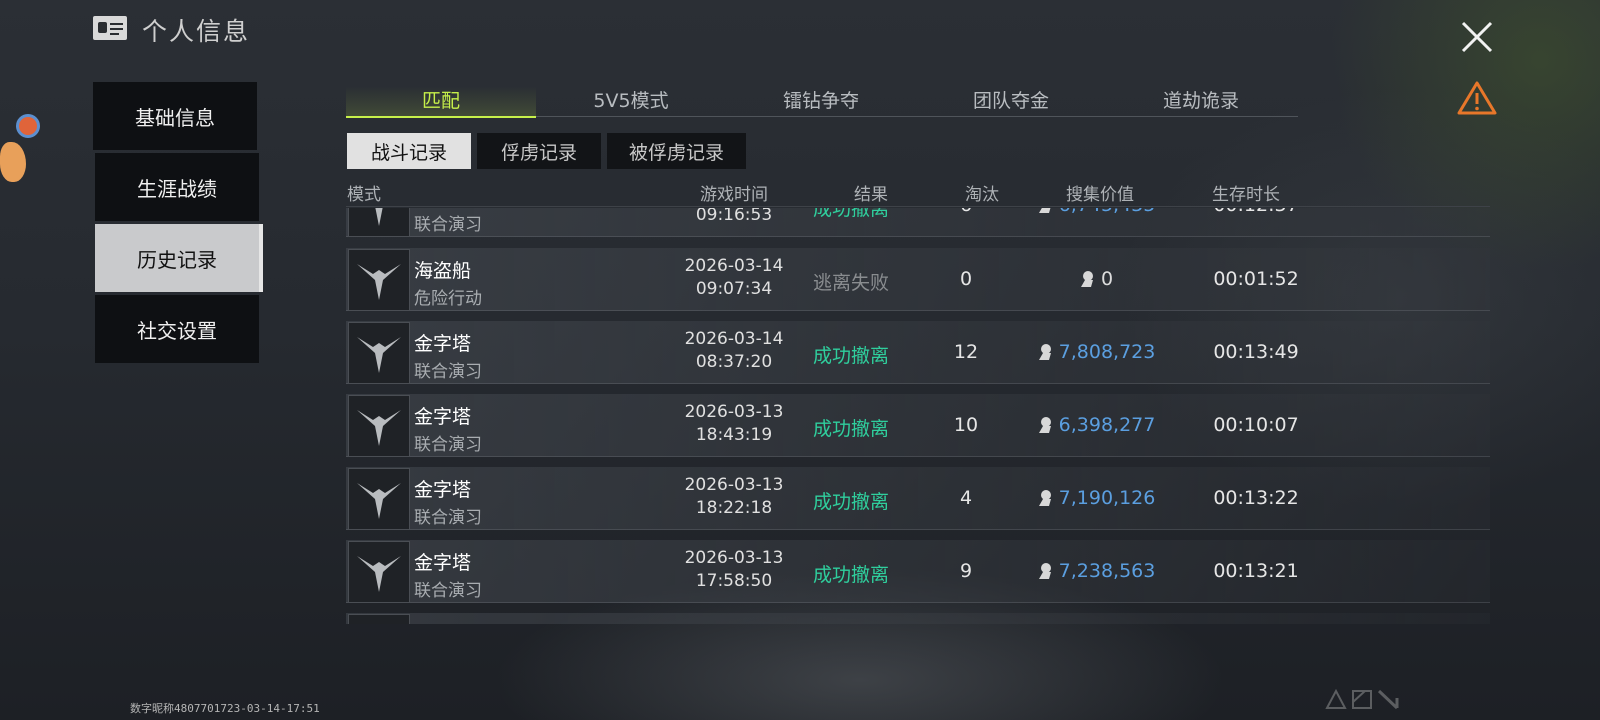 This screenshot has height=720, width=1600. What do you see at coordinates (196, 31) in the screenshot?
I see `page-title: 个人信息` at bounding box center [196, 31].